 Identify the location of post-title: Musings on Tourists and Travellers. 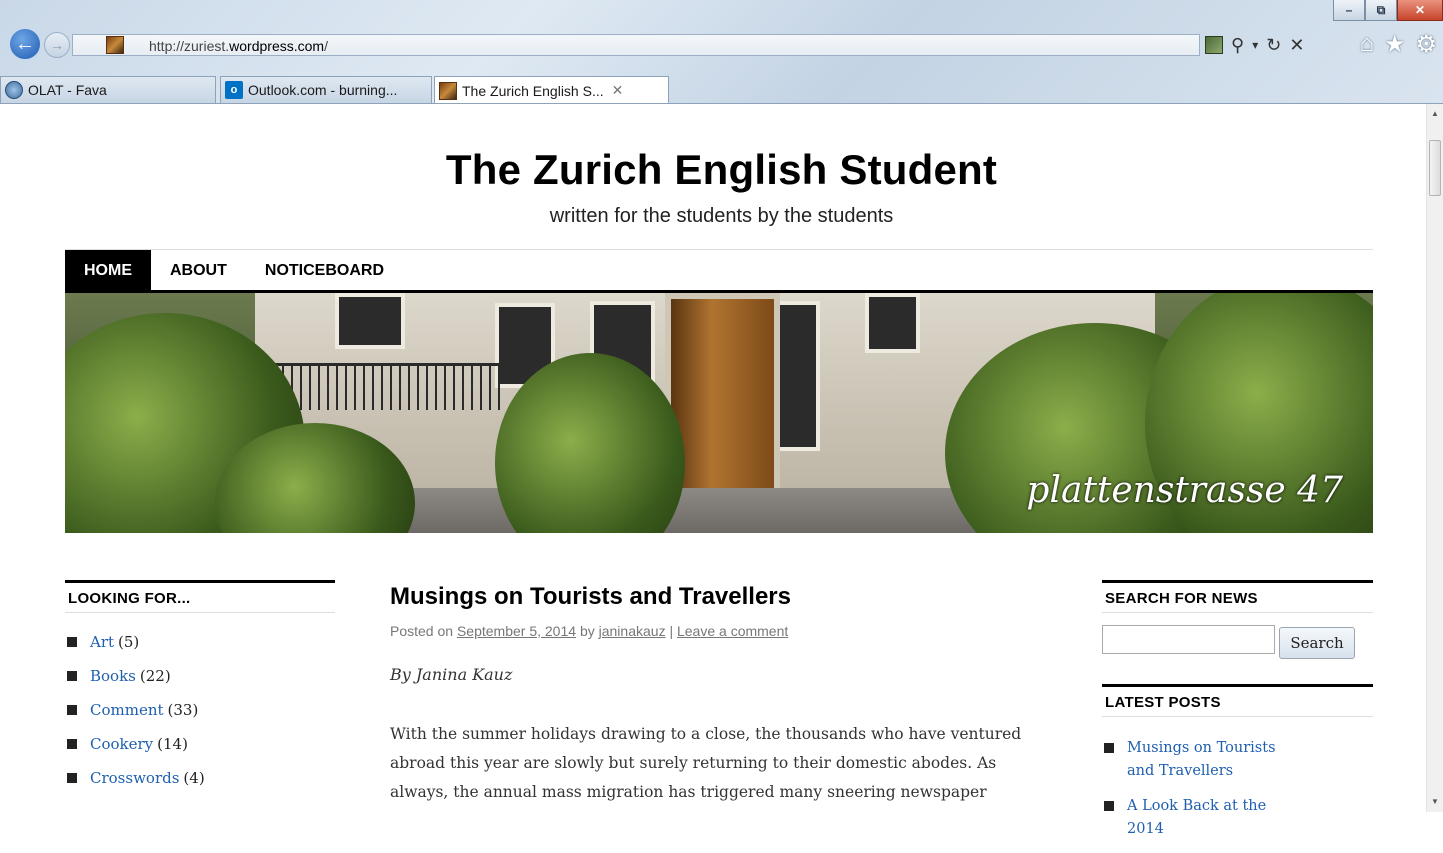
(590, 597).